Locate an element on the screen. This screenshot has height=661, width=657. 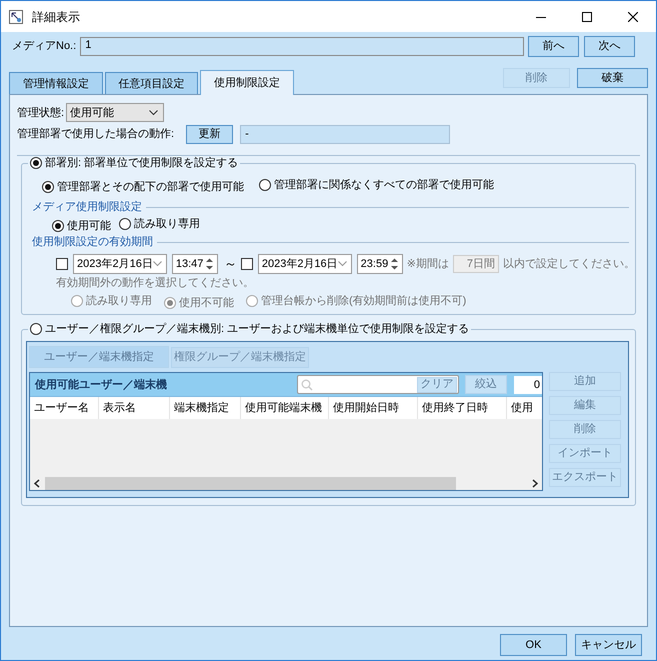
time-spinner: 23:59 is located at coordinates (379, 264).